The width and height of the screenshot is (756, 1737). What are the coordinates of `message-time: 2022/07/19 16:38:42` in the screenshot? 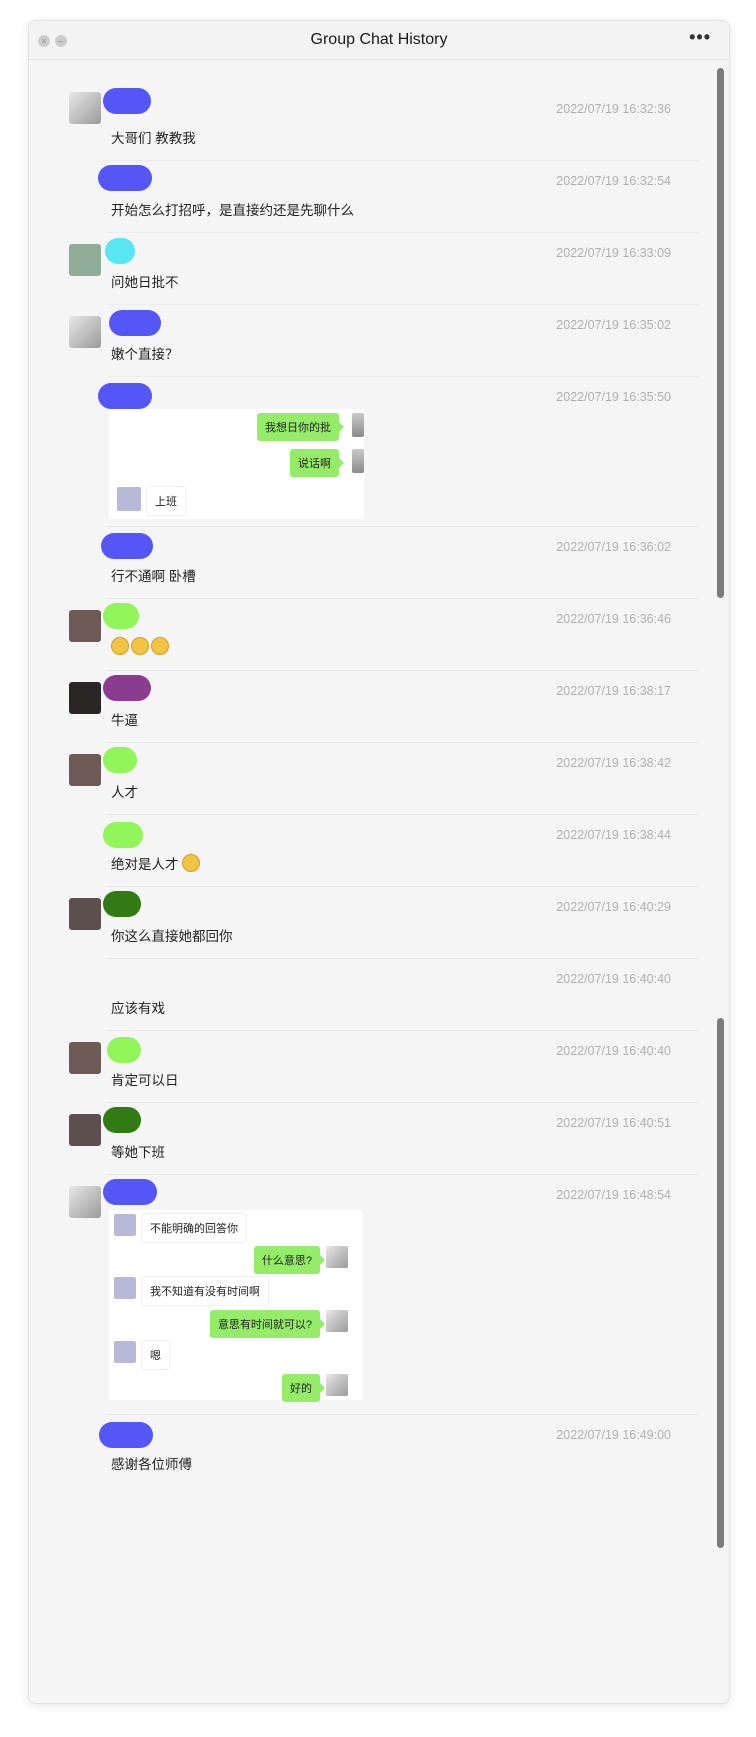 It's located at (613, 763).